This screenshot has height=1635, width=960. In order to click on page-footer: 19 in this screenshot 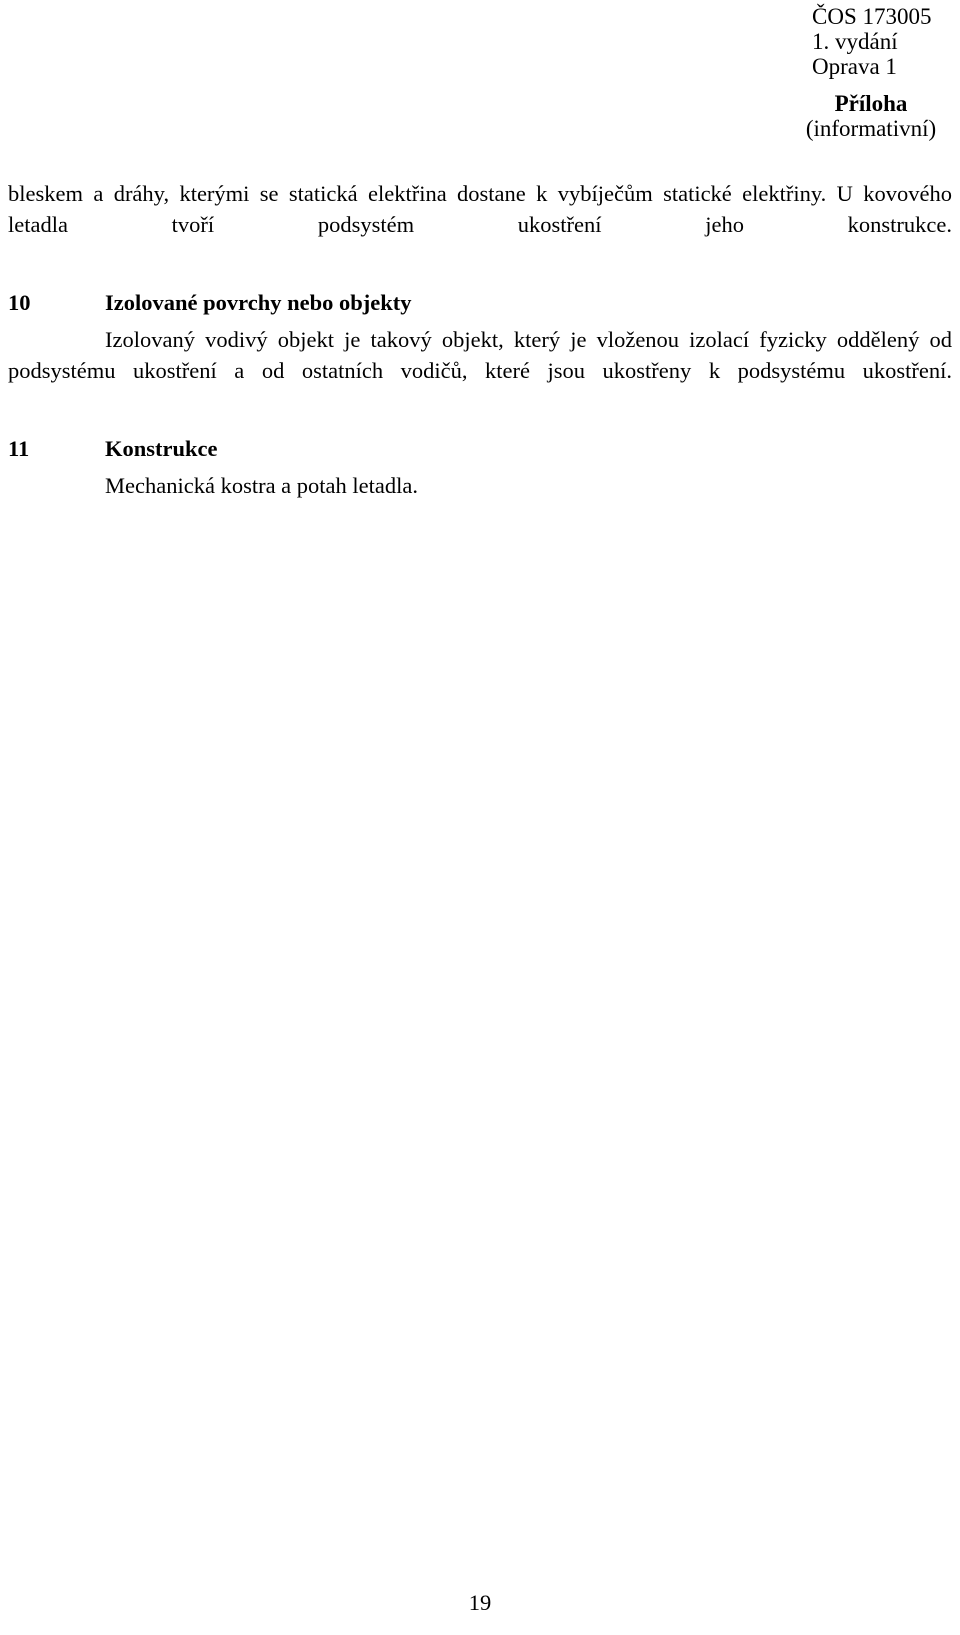, I will do `click(480, 1603)`.